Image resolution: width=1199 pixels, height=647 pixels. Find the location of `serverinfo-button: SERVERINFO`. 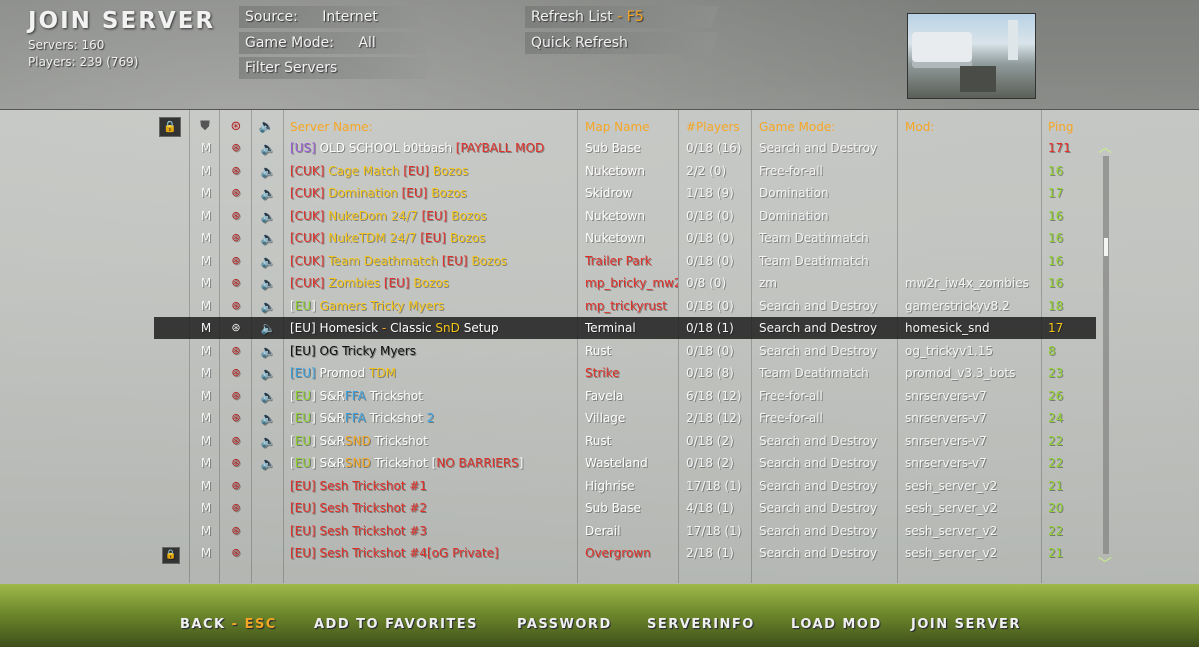

serverinfo-button: SERVERINFO is located at coordinates (701, 625).